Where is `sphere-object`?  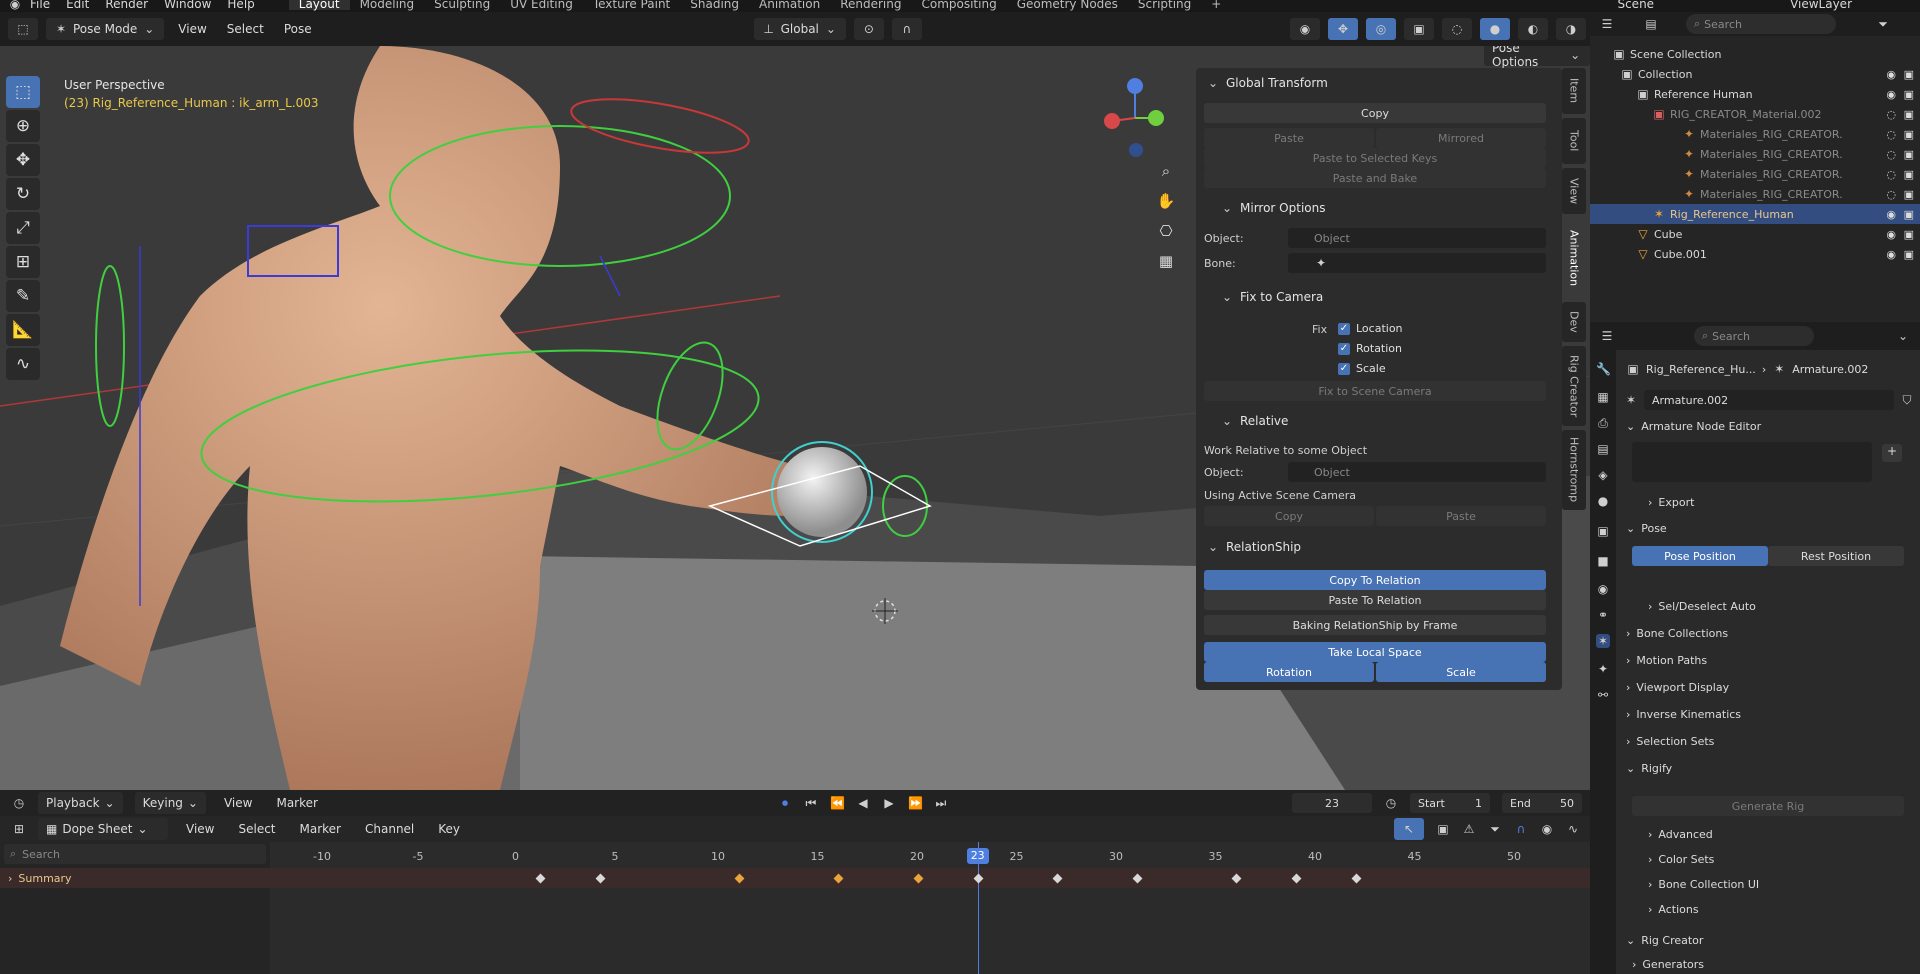 sphere-object is located at coordinates (822, 492).